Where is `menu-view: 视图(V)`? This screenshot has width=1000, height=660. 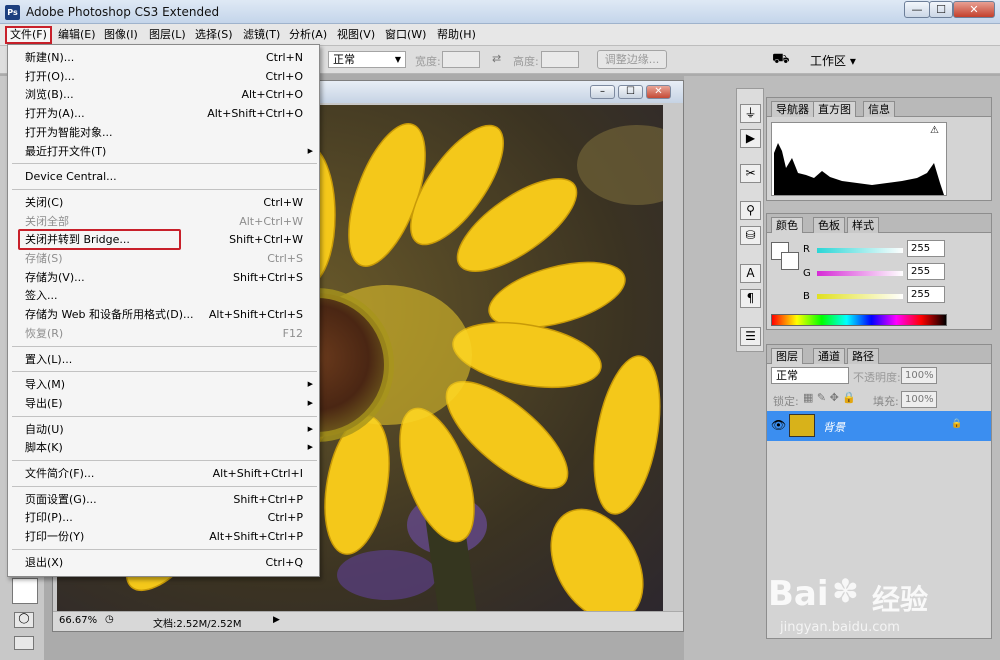 menu-view: 视图(V) is located at coordinates (356, 35).